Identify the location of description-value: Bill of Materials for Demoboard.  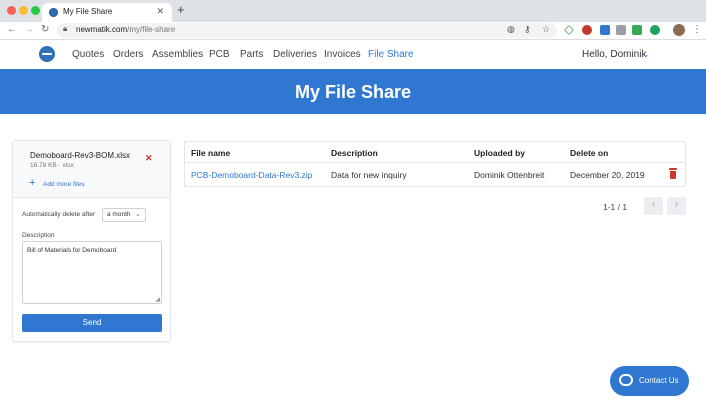
(72, 250).